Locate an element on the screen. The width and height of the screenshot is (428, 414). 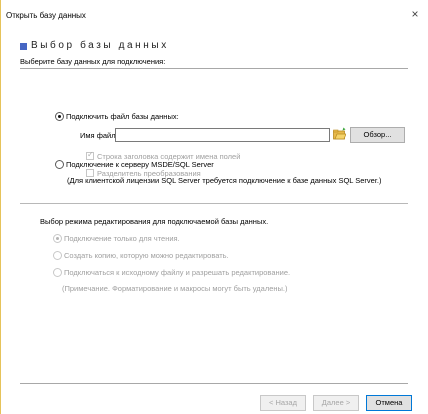
header-square-icon is located at coordinates (23, 46).